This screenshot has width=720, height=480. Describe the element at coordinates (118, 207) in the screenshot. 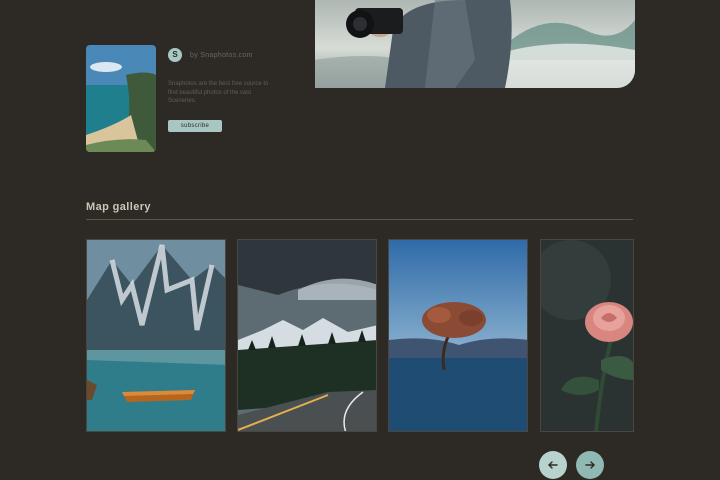

I see `gallery-title: Map gallery` at that location.